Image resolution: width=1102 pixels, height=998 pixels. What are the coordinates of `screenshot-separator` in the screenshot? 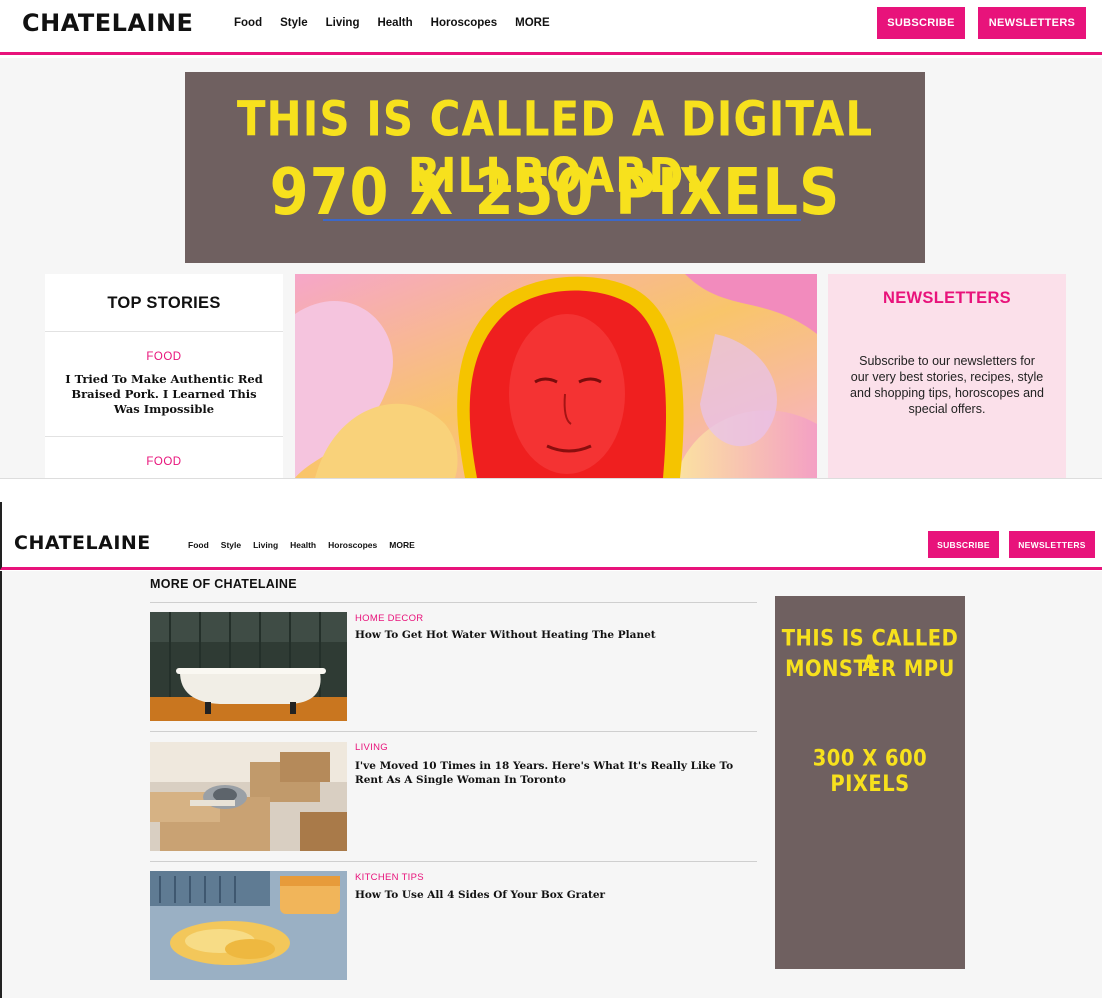 It's located at (551, 490).